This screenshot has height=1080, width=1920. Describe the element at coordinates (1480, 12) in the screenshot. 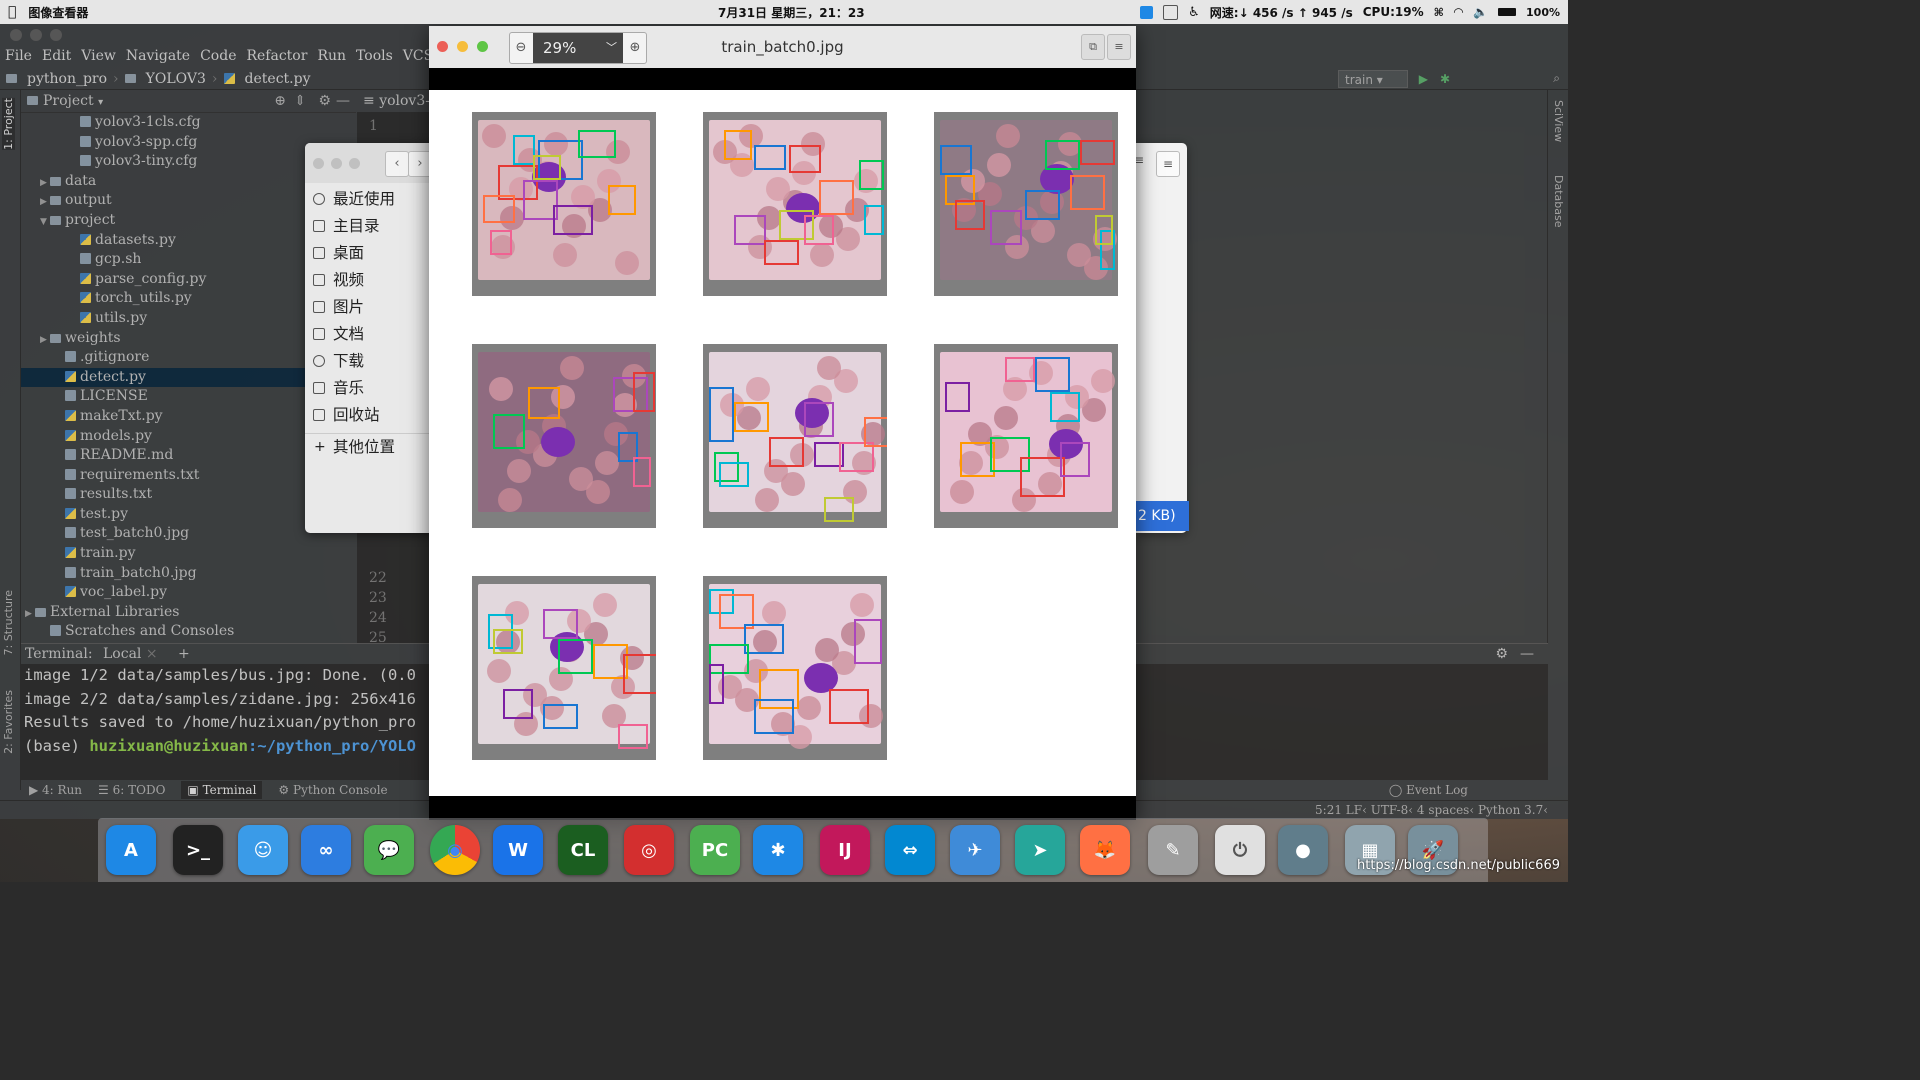

I see `volume-icon: 🔈` at that location.